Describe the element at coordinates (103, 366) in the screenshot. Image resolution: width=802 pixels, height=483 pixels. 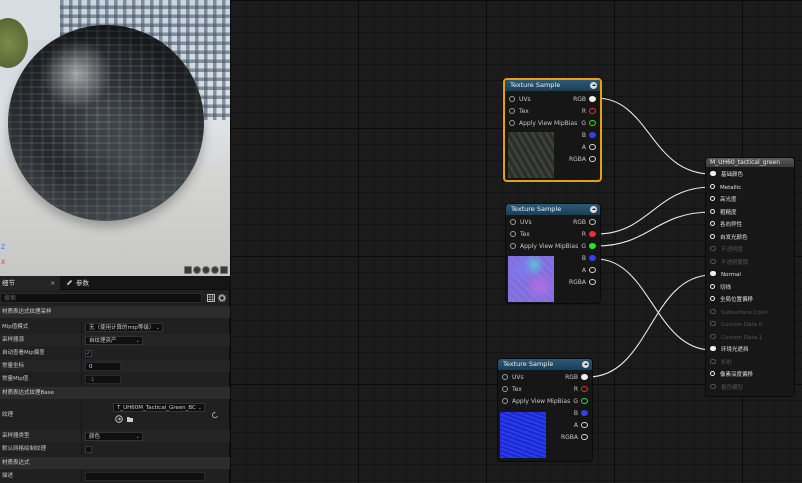
I see `const-coordinate-input: 0` at that location.